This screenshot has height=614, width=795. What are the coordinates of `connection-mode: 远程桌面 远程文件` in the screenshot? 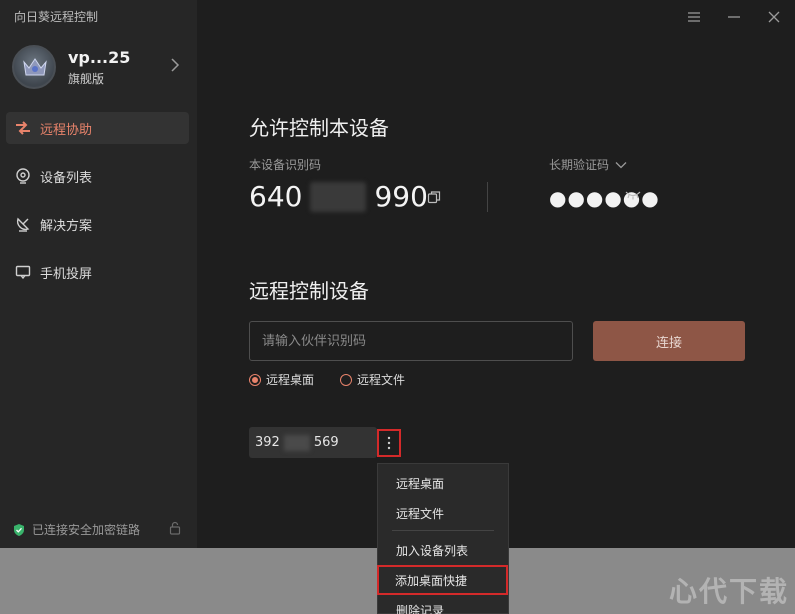 It's located at (327, 379).